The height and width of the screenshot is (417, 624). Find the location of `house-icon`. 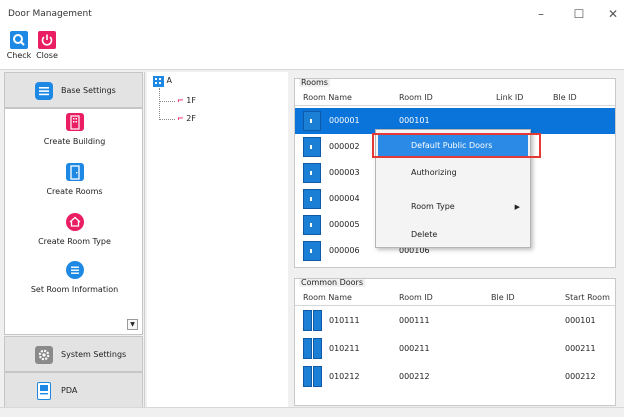

house-icon is located at coordinates (74, 222).